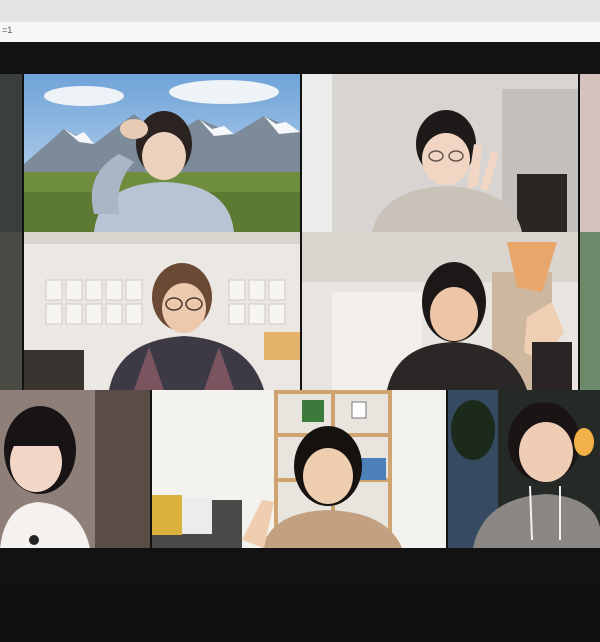  Describe the element at coordinates (300, 32) in the screenshot. I see `browser-address-bar: =1` at that location.